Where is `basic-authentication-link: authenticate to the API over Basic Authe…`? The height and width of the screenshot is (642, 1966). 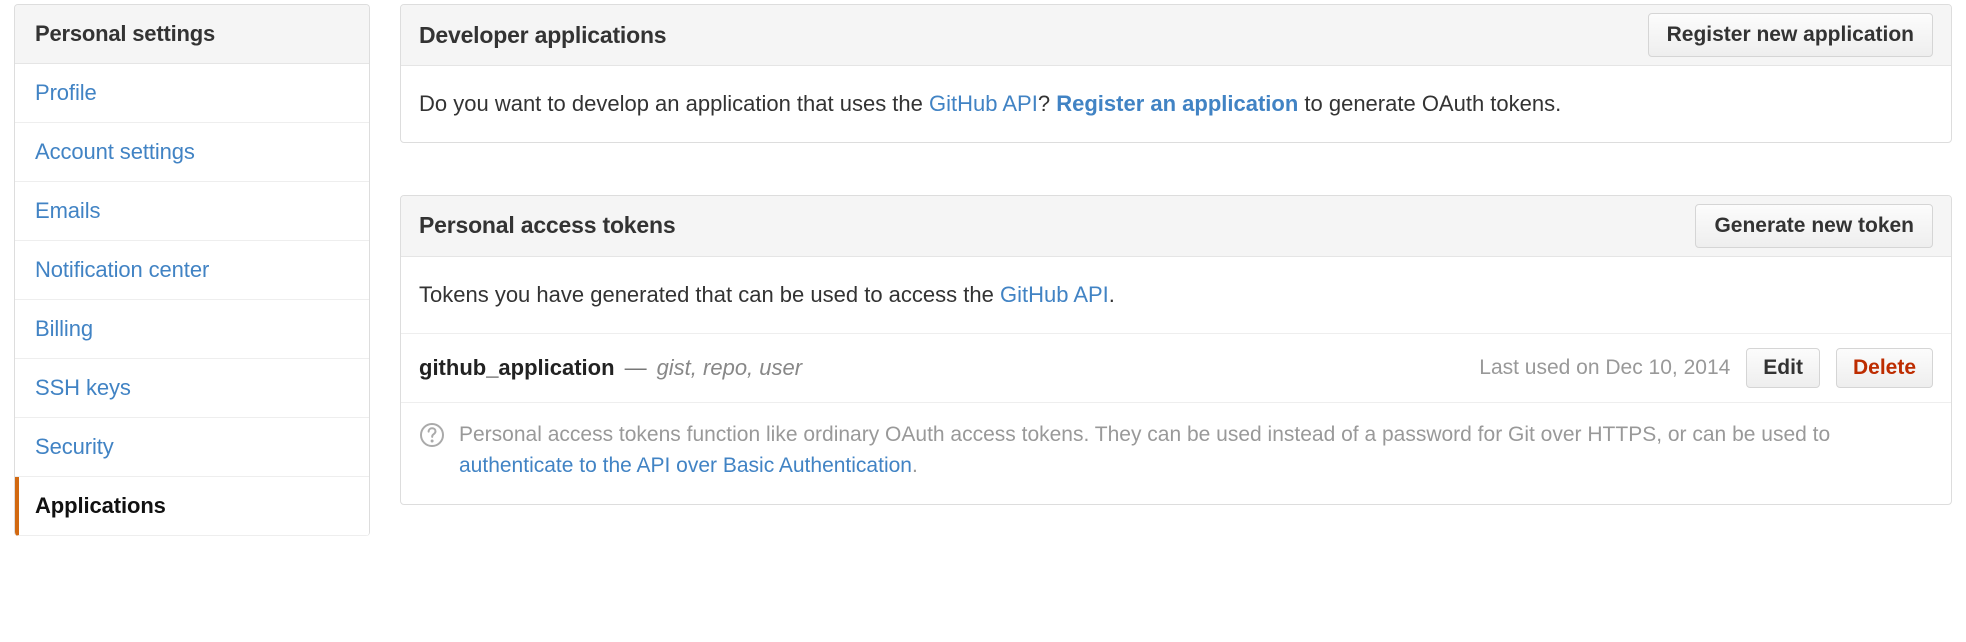
basic-authentication-link: authenticate to the API over Basic Authe… is located at coordinates (685, 465).